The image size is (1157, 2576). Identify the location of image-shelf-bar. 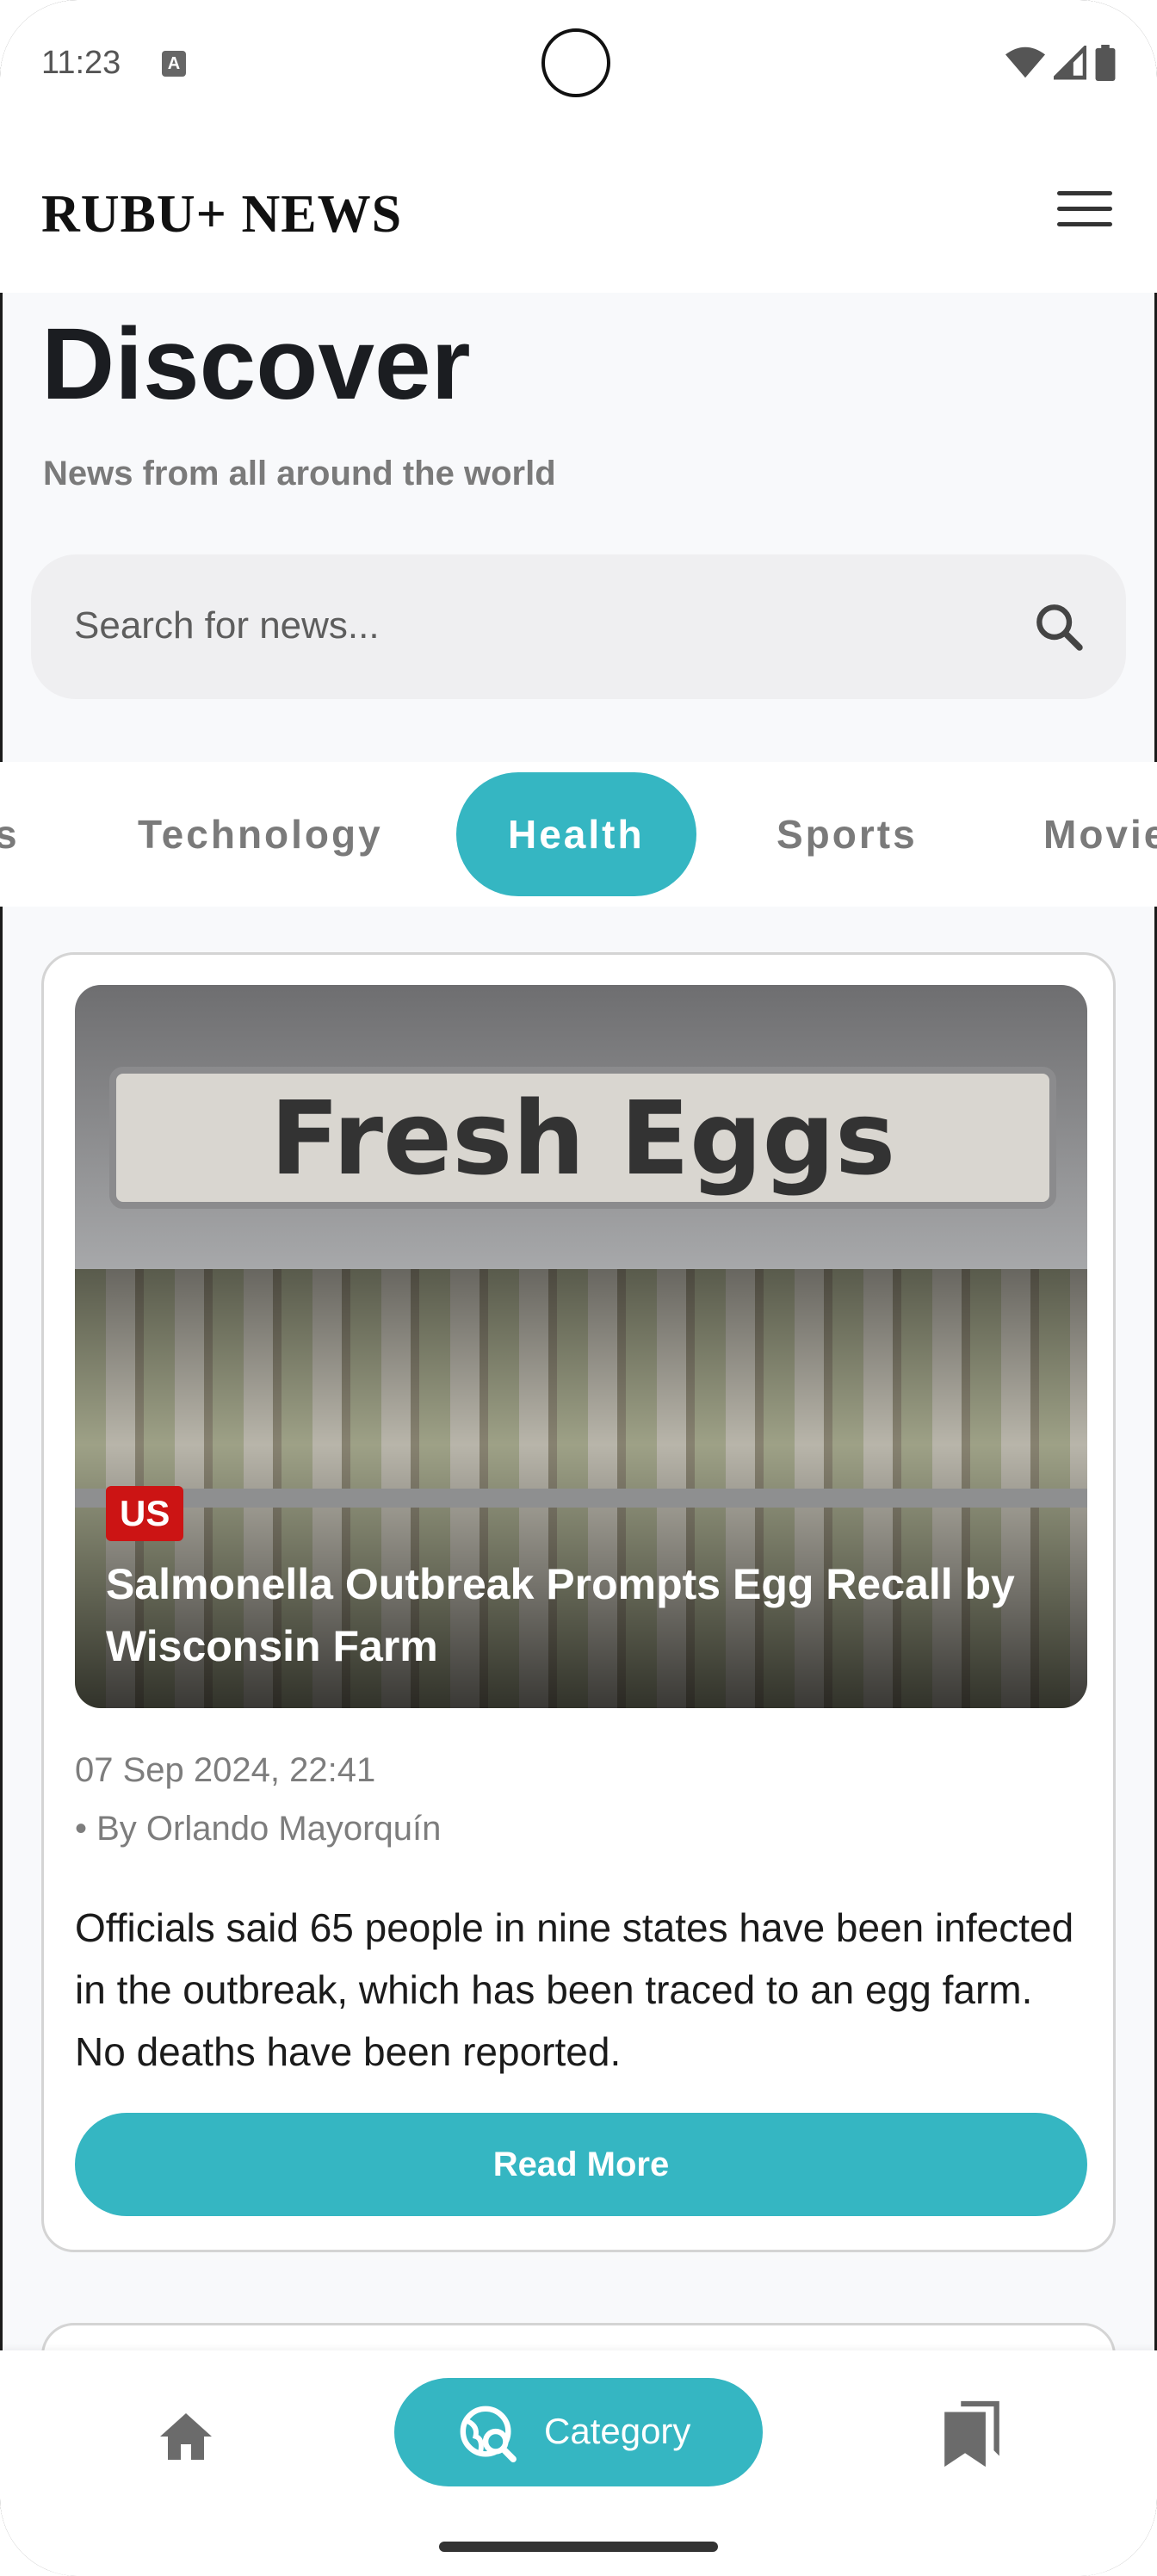
(581, 1498).